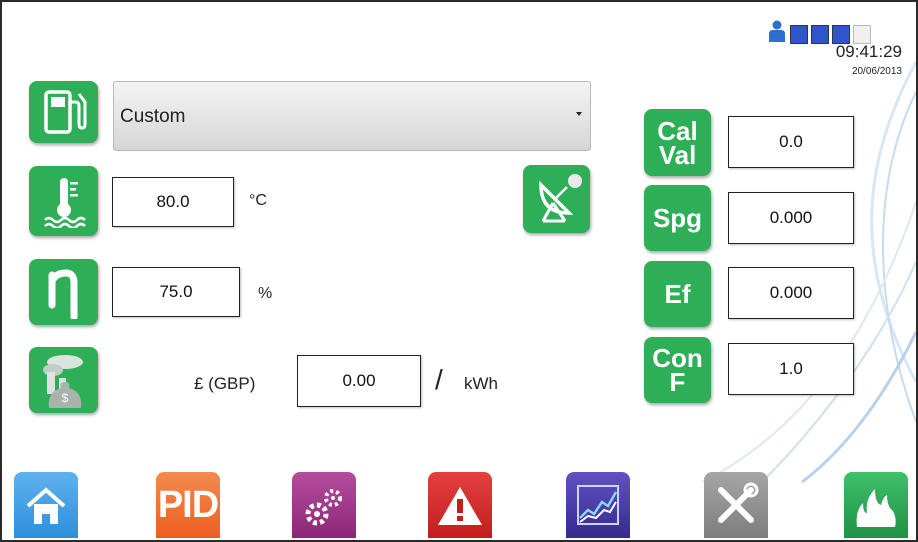 Image resolution: width=918 pixels, height=542 pixels. I want to click on money-pollution-icon: $, so click(62, 381).